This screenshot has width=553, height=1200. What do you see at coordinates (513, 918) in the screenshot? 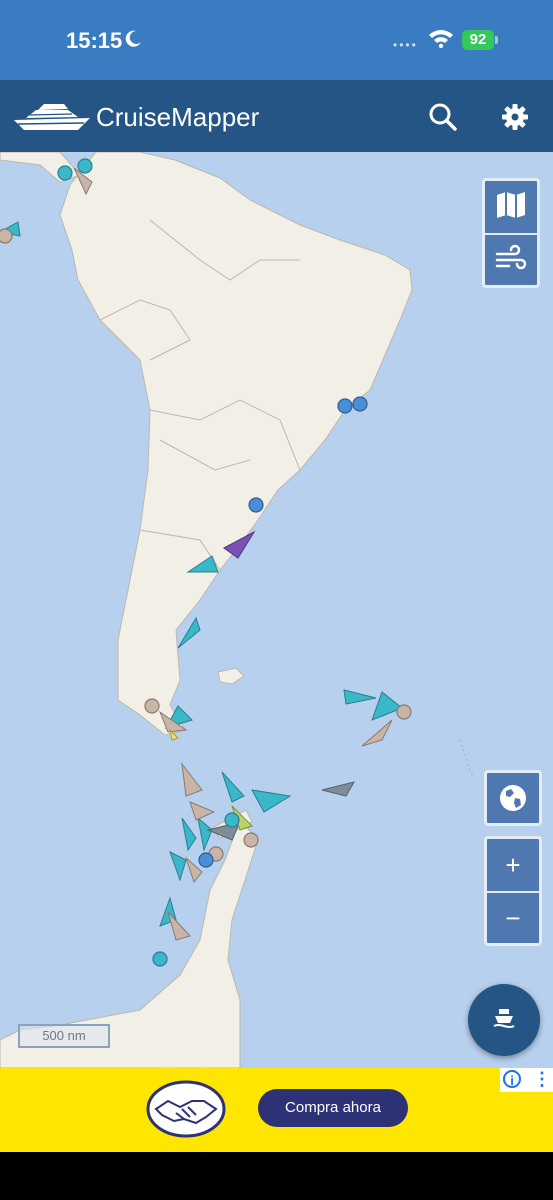
I see `zoom-out-button: −` at bounding box center [513, 918].